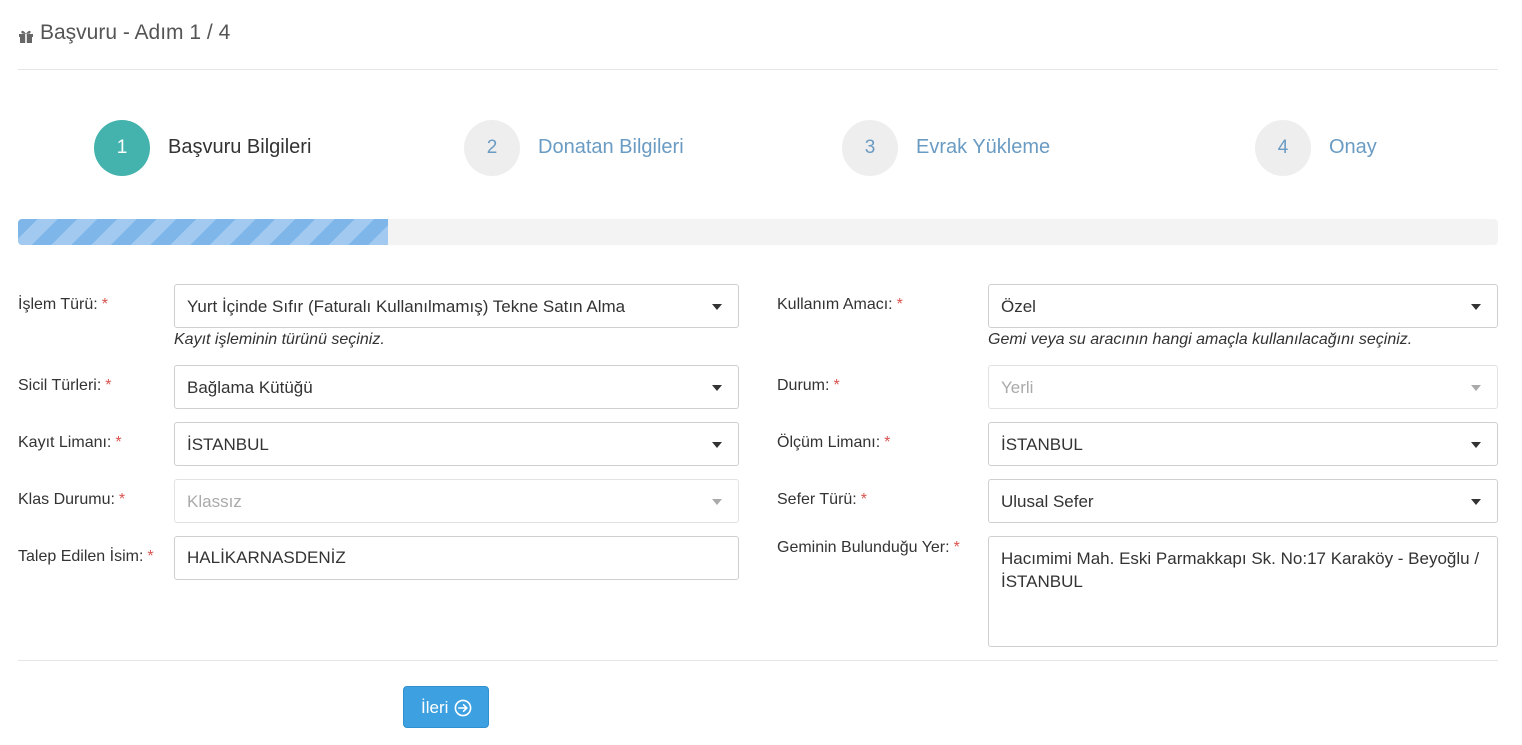 The image size is (1522, 745). I want to click on klas-durumu-label: Klas Durumu: *, so click(72, 499).